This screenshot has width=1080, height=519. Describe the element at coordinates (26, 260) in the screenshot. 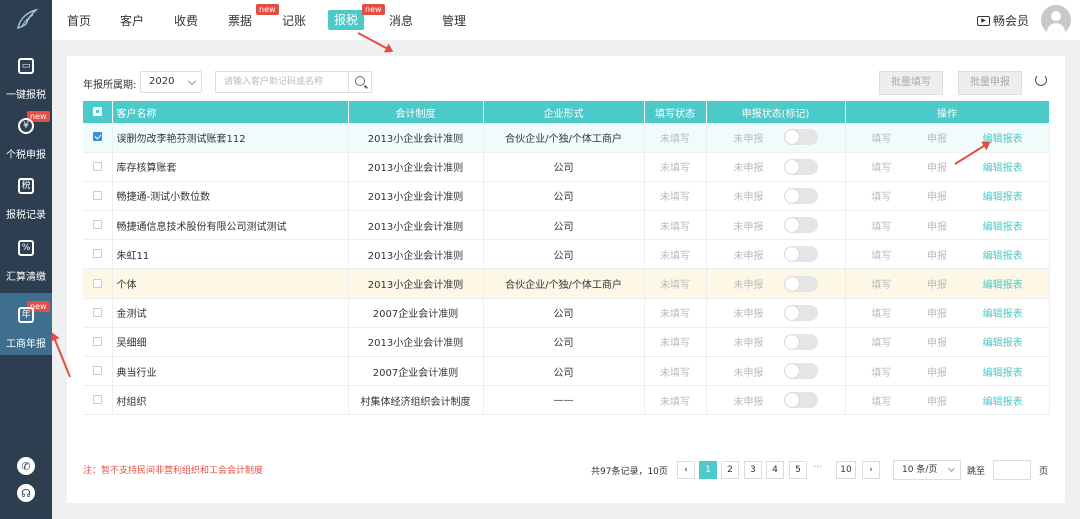

I see `sidebar-item-annual-settlement: % 汇算清缴` at that location.